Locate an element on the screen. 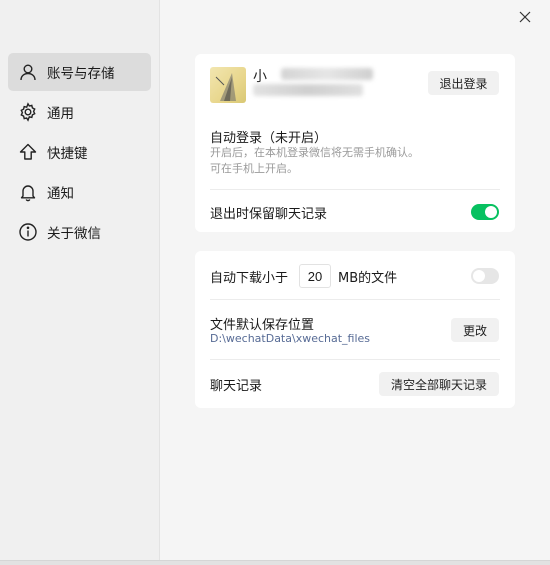 This screenshot has height=565, width=550. keep-history-toggle is located at coordinates (485, 212).